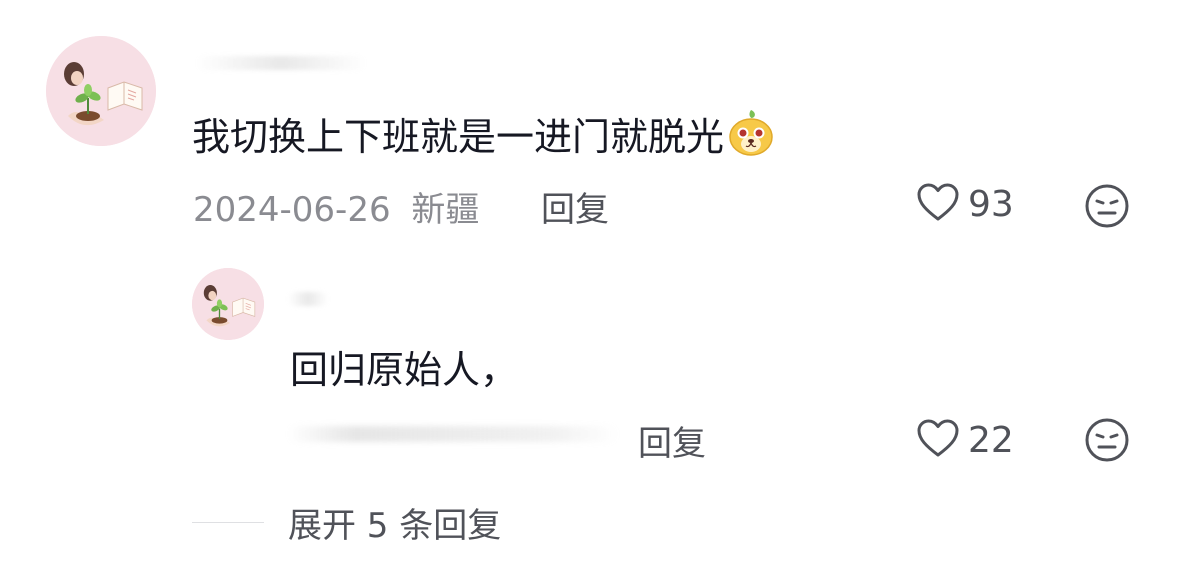 Image resolution: width=1178 pixels, height=581 pixels. Describe the element at coordinates (308, 299) in the screenshot. I see `reply-username-redacted` at that location.